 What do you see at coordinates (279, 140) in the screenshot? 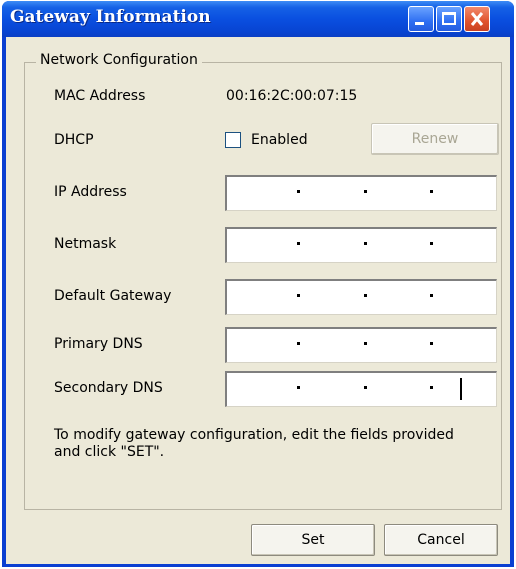
I see `dhcp-enabled-label: Enabled` at bounding box center [279, 140].